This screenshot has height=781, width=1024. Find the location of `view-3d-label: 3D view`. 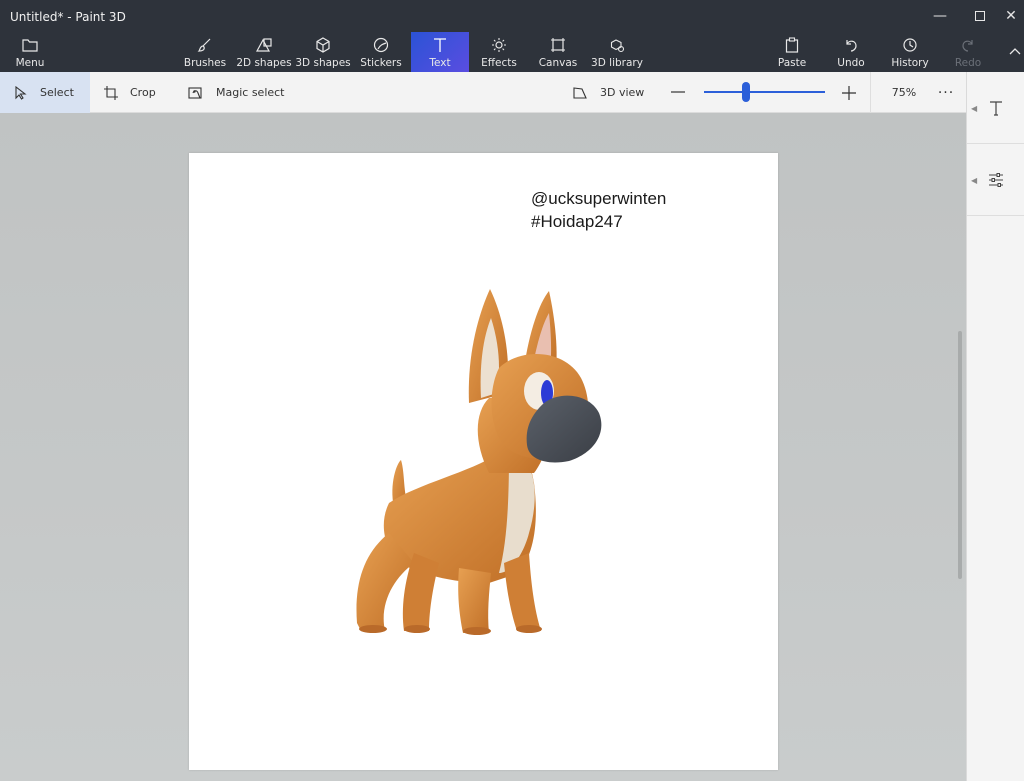

view-3d-label: 3D view is located at coordinates (622, 92).